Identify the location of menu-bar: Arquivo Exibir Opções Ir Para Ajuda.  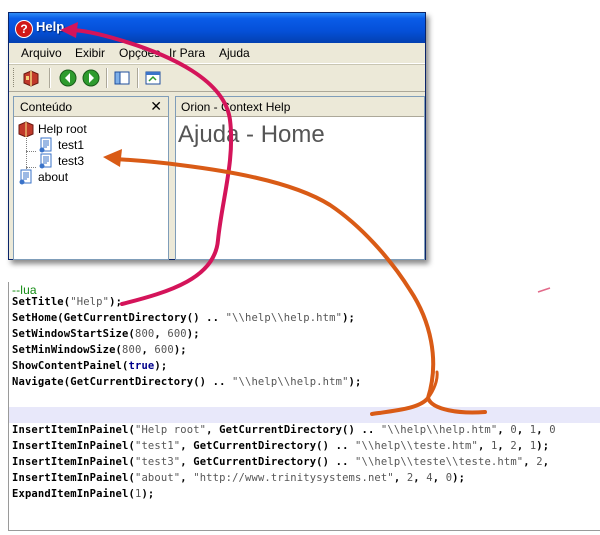
(217, 53).